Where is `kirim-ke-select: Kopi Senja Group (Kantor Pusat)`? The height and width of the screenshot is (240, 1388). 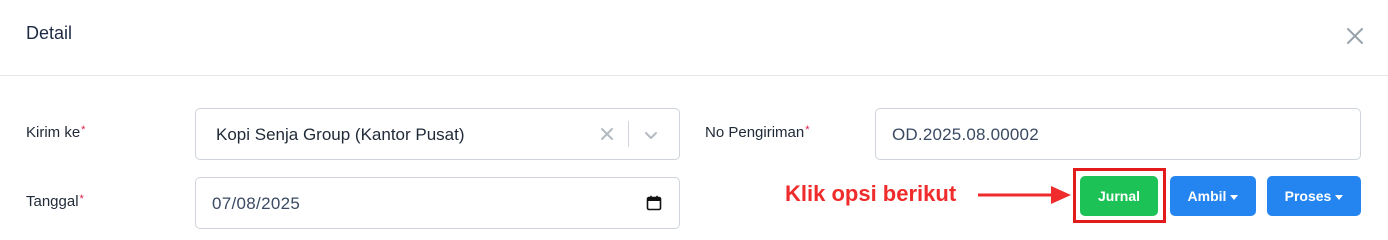 kirim-ke-select: Kopi Senja Group (Kantor Pusat) is located at coordinates (437, 134).